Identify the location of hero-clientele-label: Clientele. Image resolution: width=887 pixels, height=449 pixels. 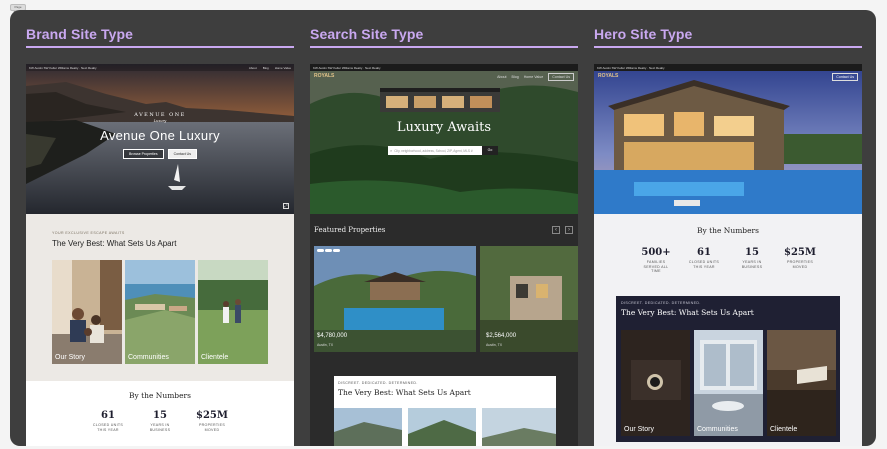
(784, 429).